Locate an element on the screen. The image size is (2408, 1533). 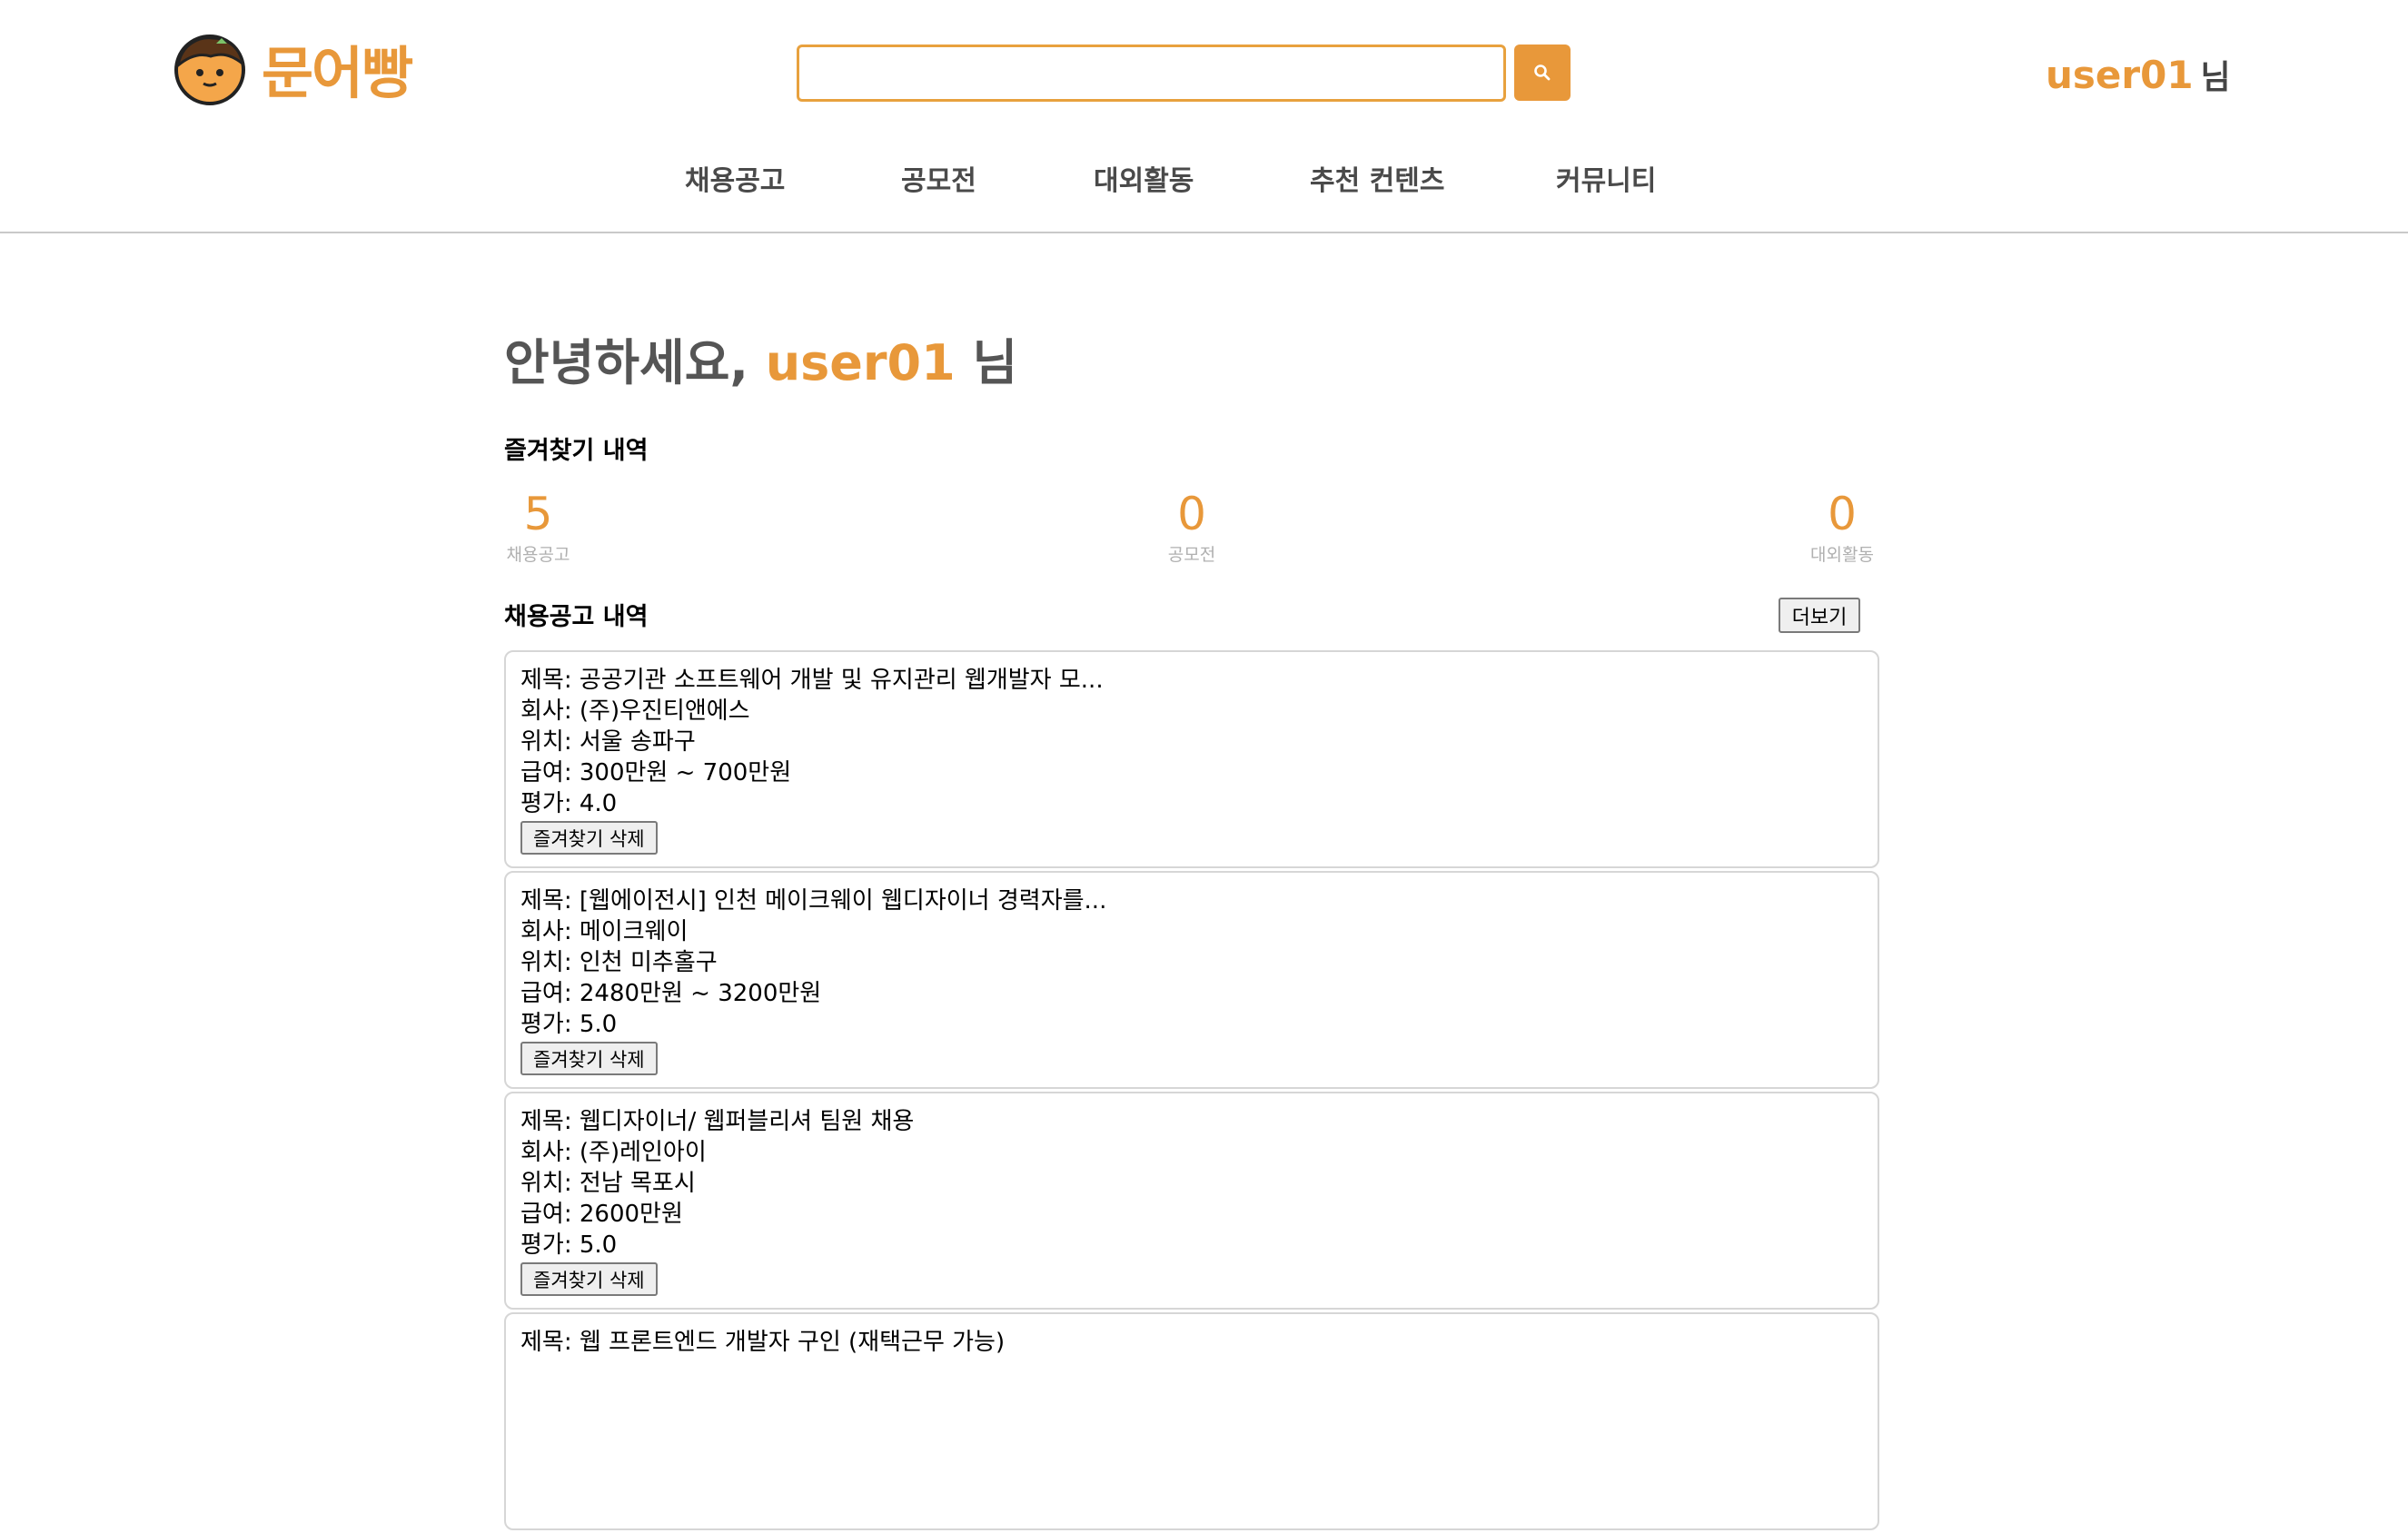
job-salary: 급여: 2600만원 is located at coordinates (601, 1214).